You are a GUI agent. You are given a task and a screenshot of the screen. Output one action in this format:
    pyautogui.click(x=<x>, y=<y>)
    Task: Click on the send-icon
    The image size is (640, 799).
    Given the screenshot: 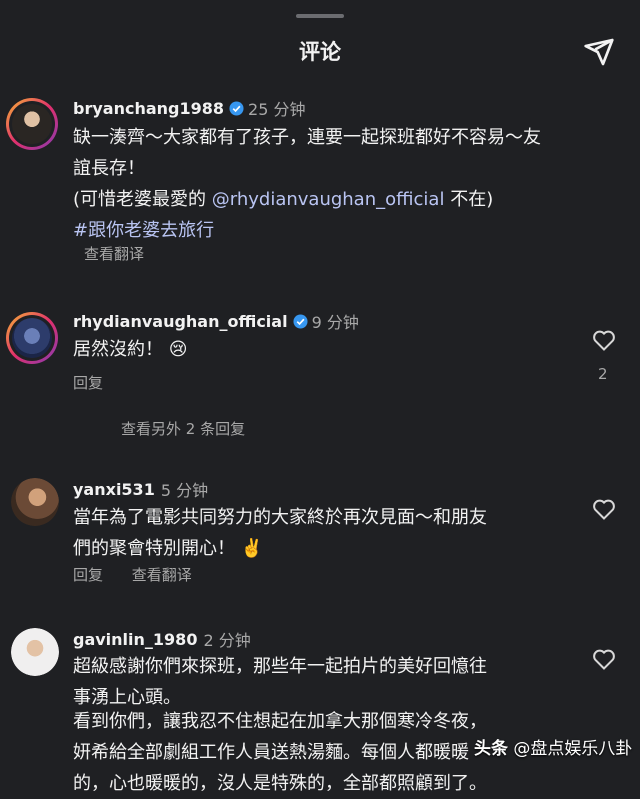 What is the action you would take?
    pyautogui.click(x=599, y=52)
    